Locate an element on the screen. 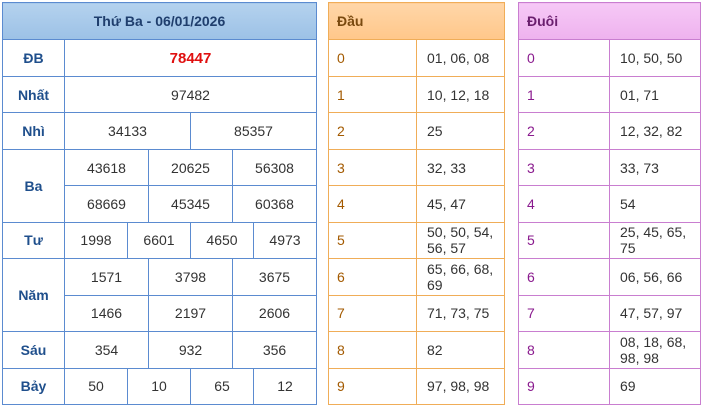 The image size is (703, 406). prize-label-nhi: Nhì is located at coordinates (33, 131).